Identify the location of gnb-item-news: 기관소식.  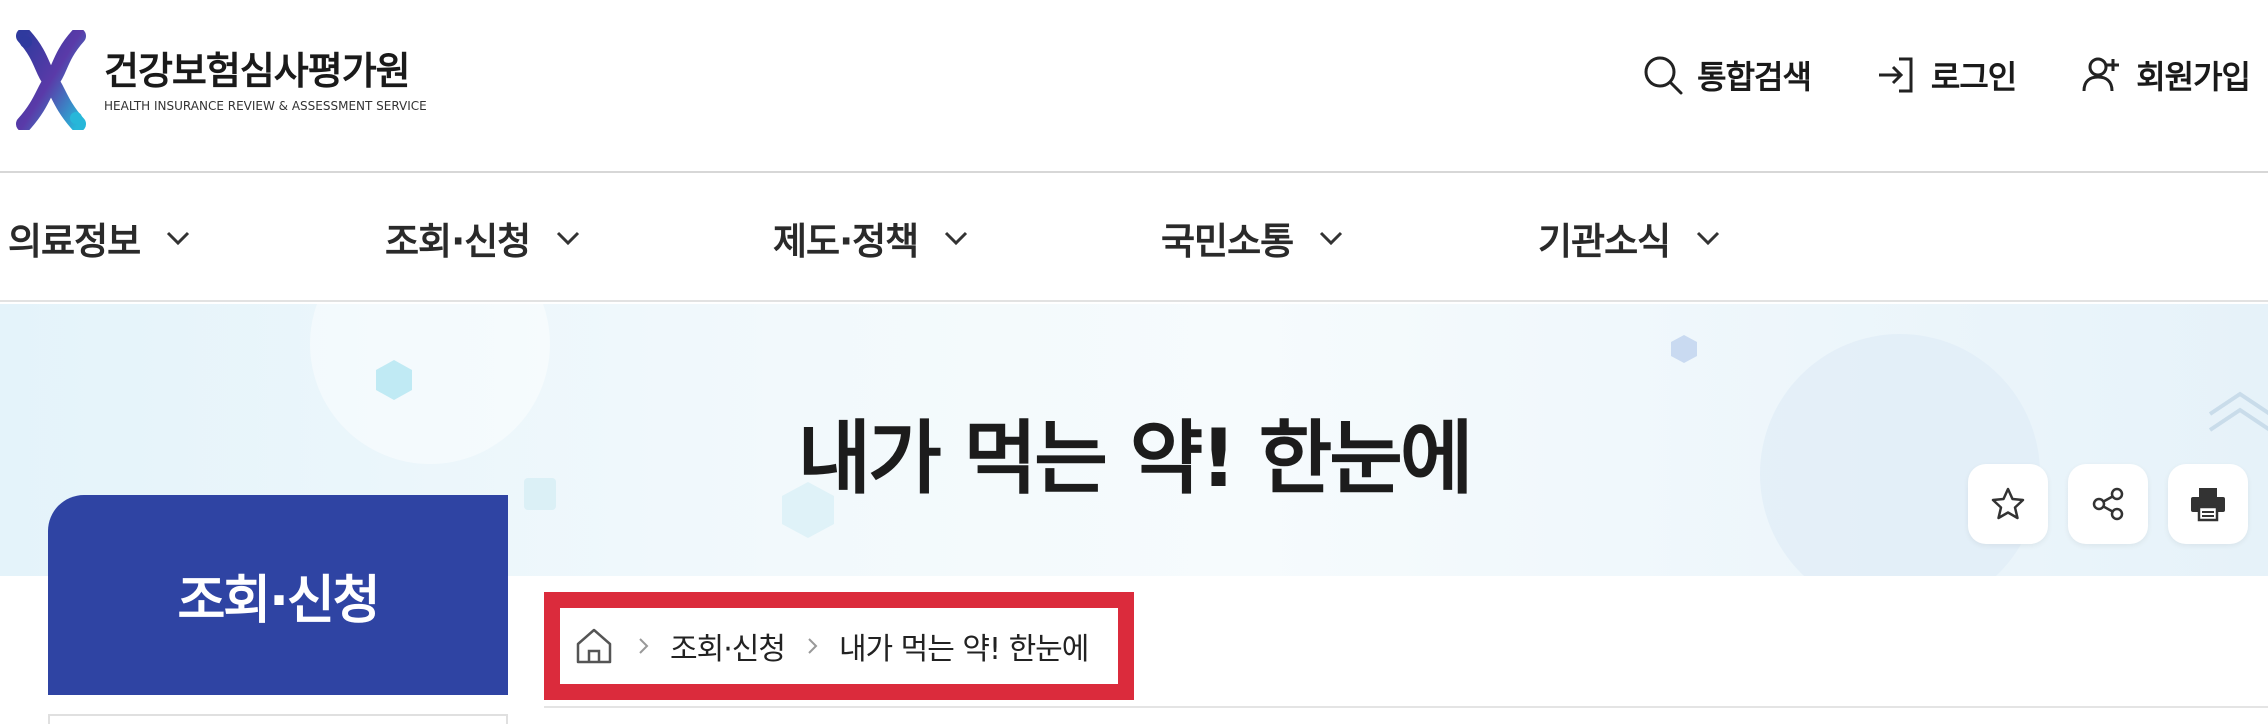
(1631, 238).